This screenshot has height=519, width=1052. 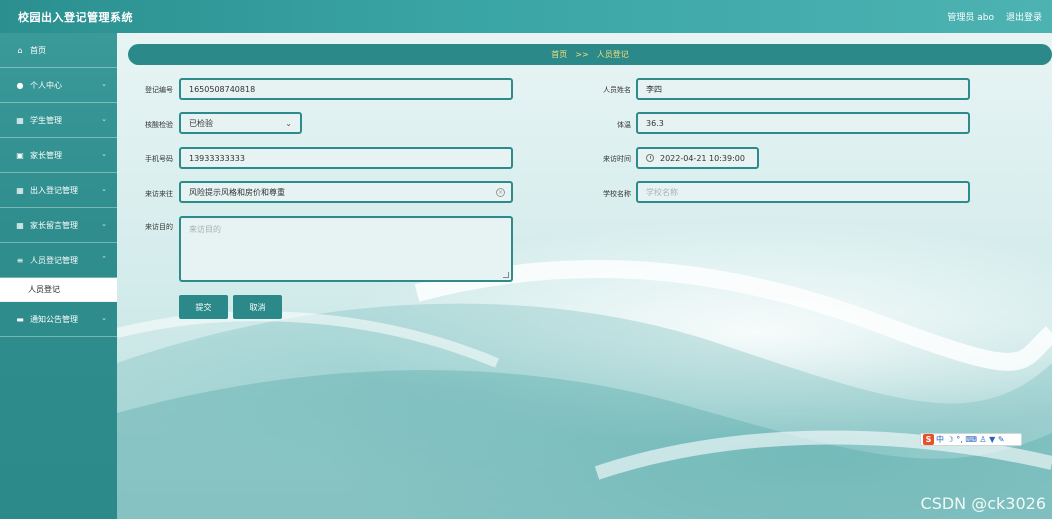 What do you see at coordinates (346, 89) in the screenshot?
I see `reg-no-input: 1650508740818` at bounding box center [346, 89].